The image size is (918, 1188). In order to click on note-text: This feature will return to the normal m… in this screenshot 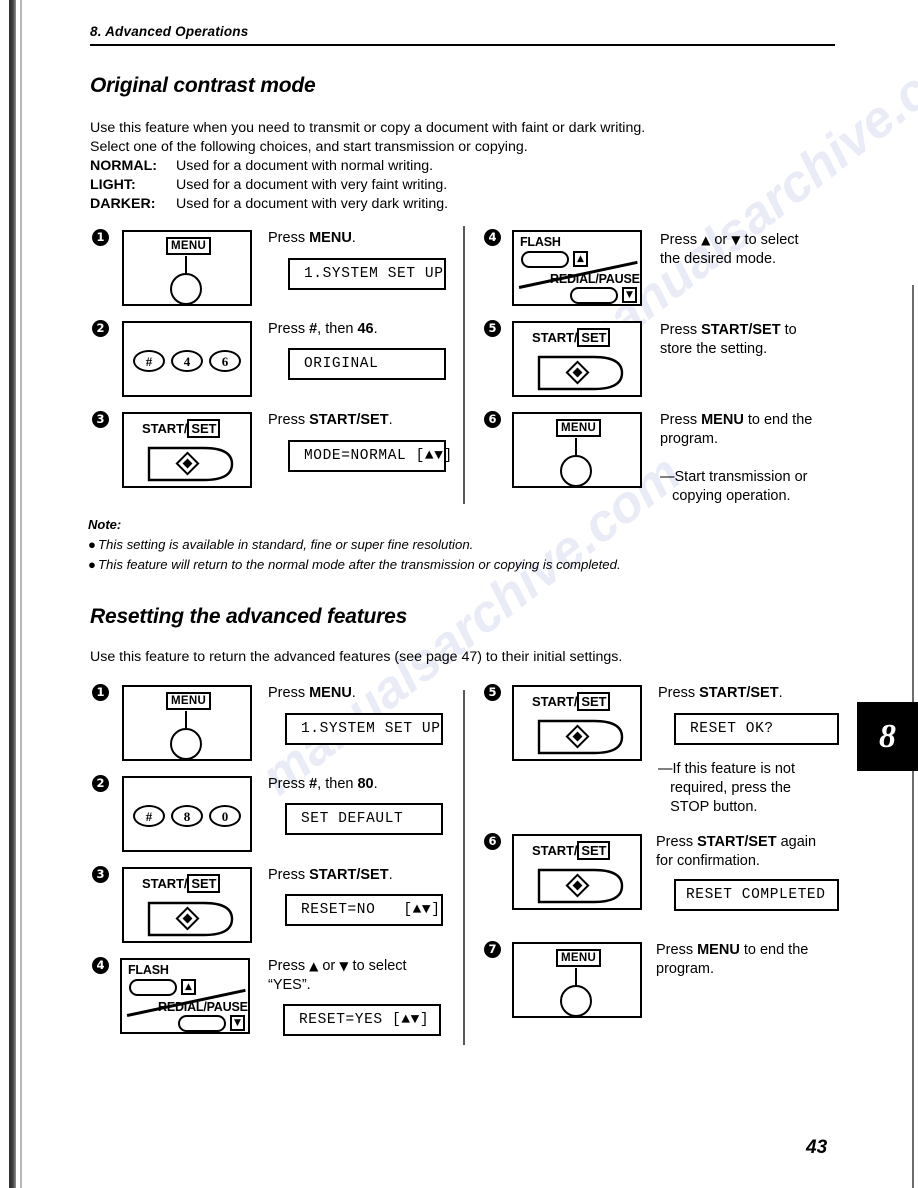, I will do `click(359, 564)`.